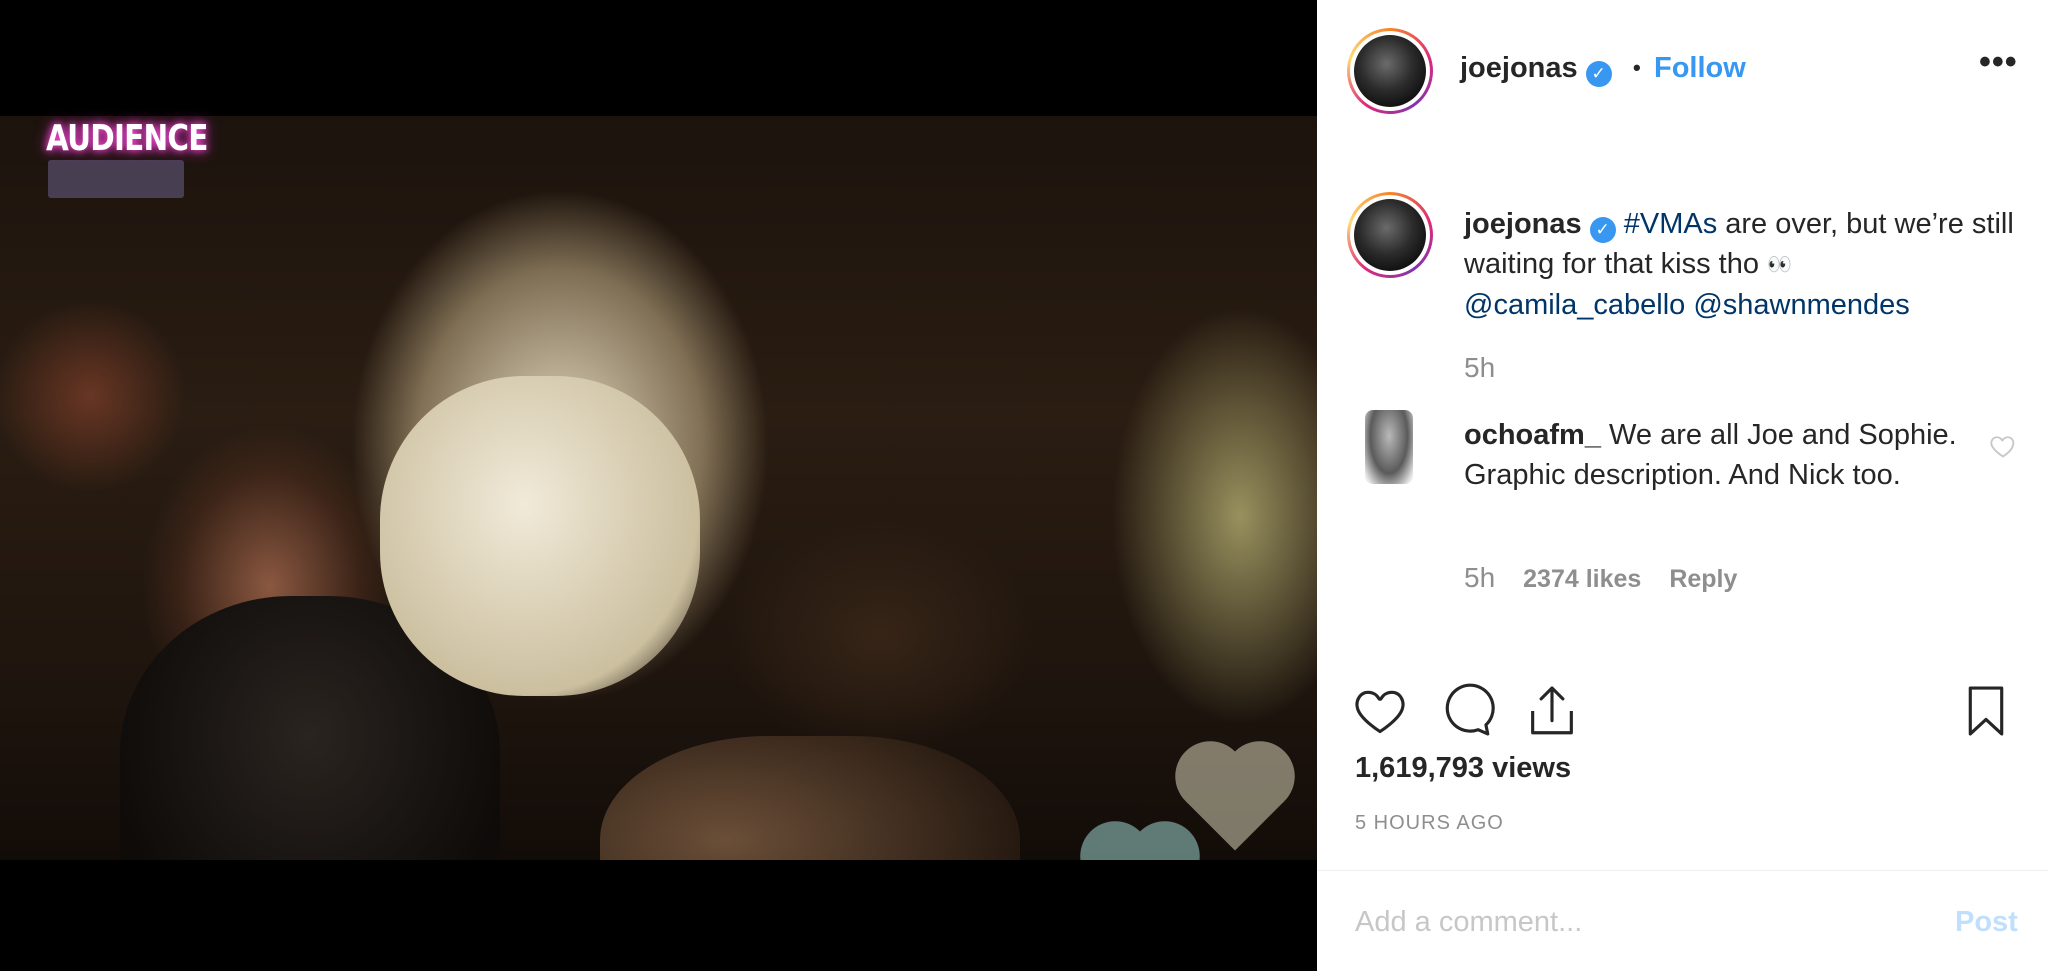  What do you see at coordinates (1780, 265) in the screenshot?
I see `eyes-emoji: 👀` at bounding box center [1780, 265].